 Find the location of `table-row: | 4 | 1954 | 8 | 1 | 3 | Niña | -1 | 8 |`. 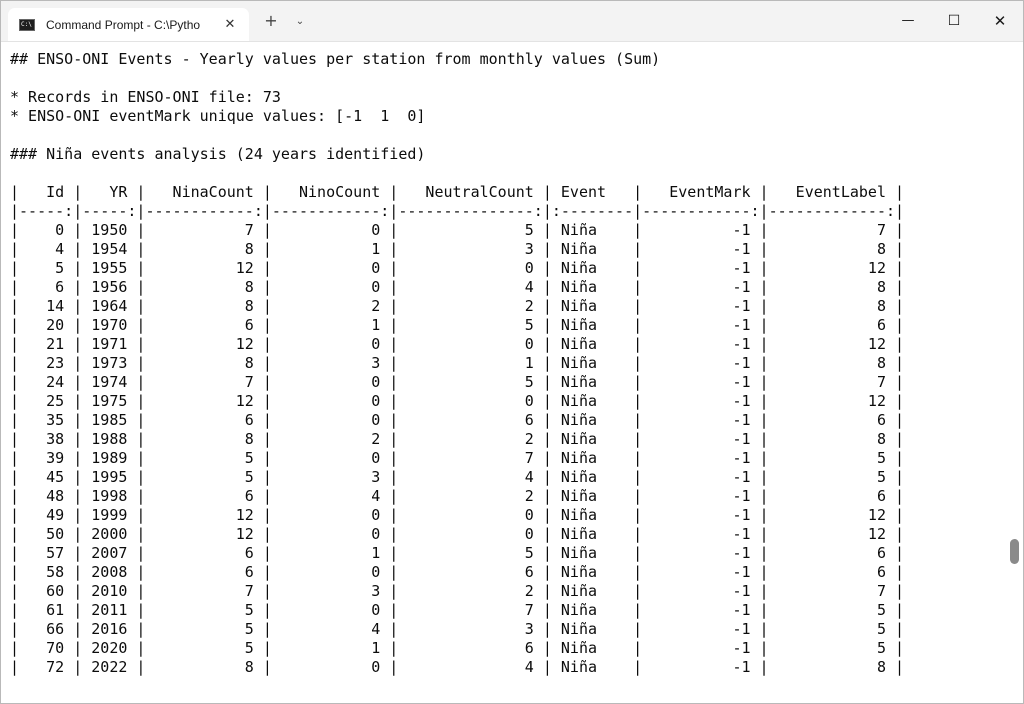

table-row: | 4 | 1954 | 8 | 1 | 3 | Niña | -1 | 8 | is located at coordinates (457, 249).